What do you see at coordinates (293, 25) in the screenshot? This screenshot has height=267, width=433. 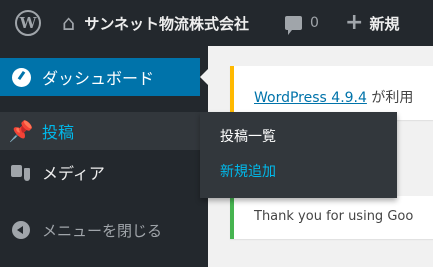 I see `comment-bubble-icon` at bounding box center [293, 25].